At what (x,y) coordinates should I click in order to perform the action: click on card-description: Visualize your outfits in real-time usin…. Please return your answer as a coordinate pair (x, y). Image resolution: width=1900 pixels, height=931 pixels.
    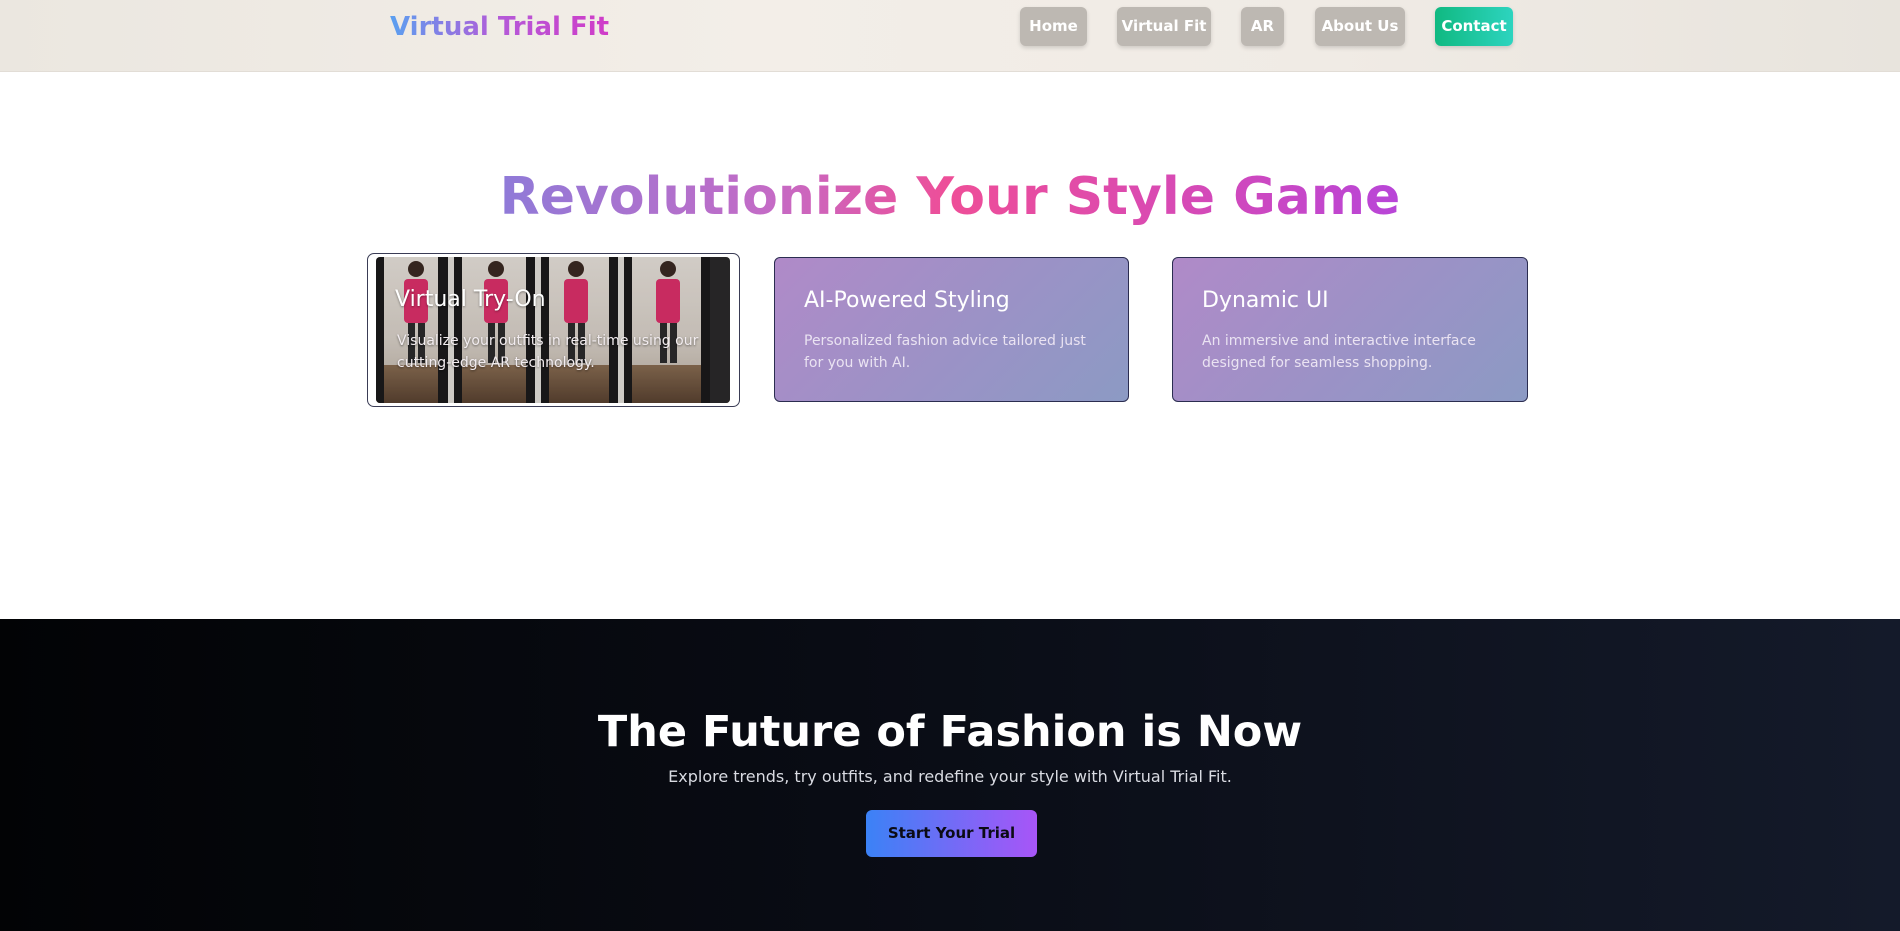
    Looking at the image, I should click on (548, 352).